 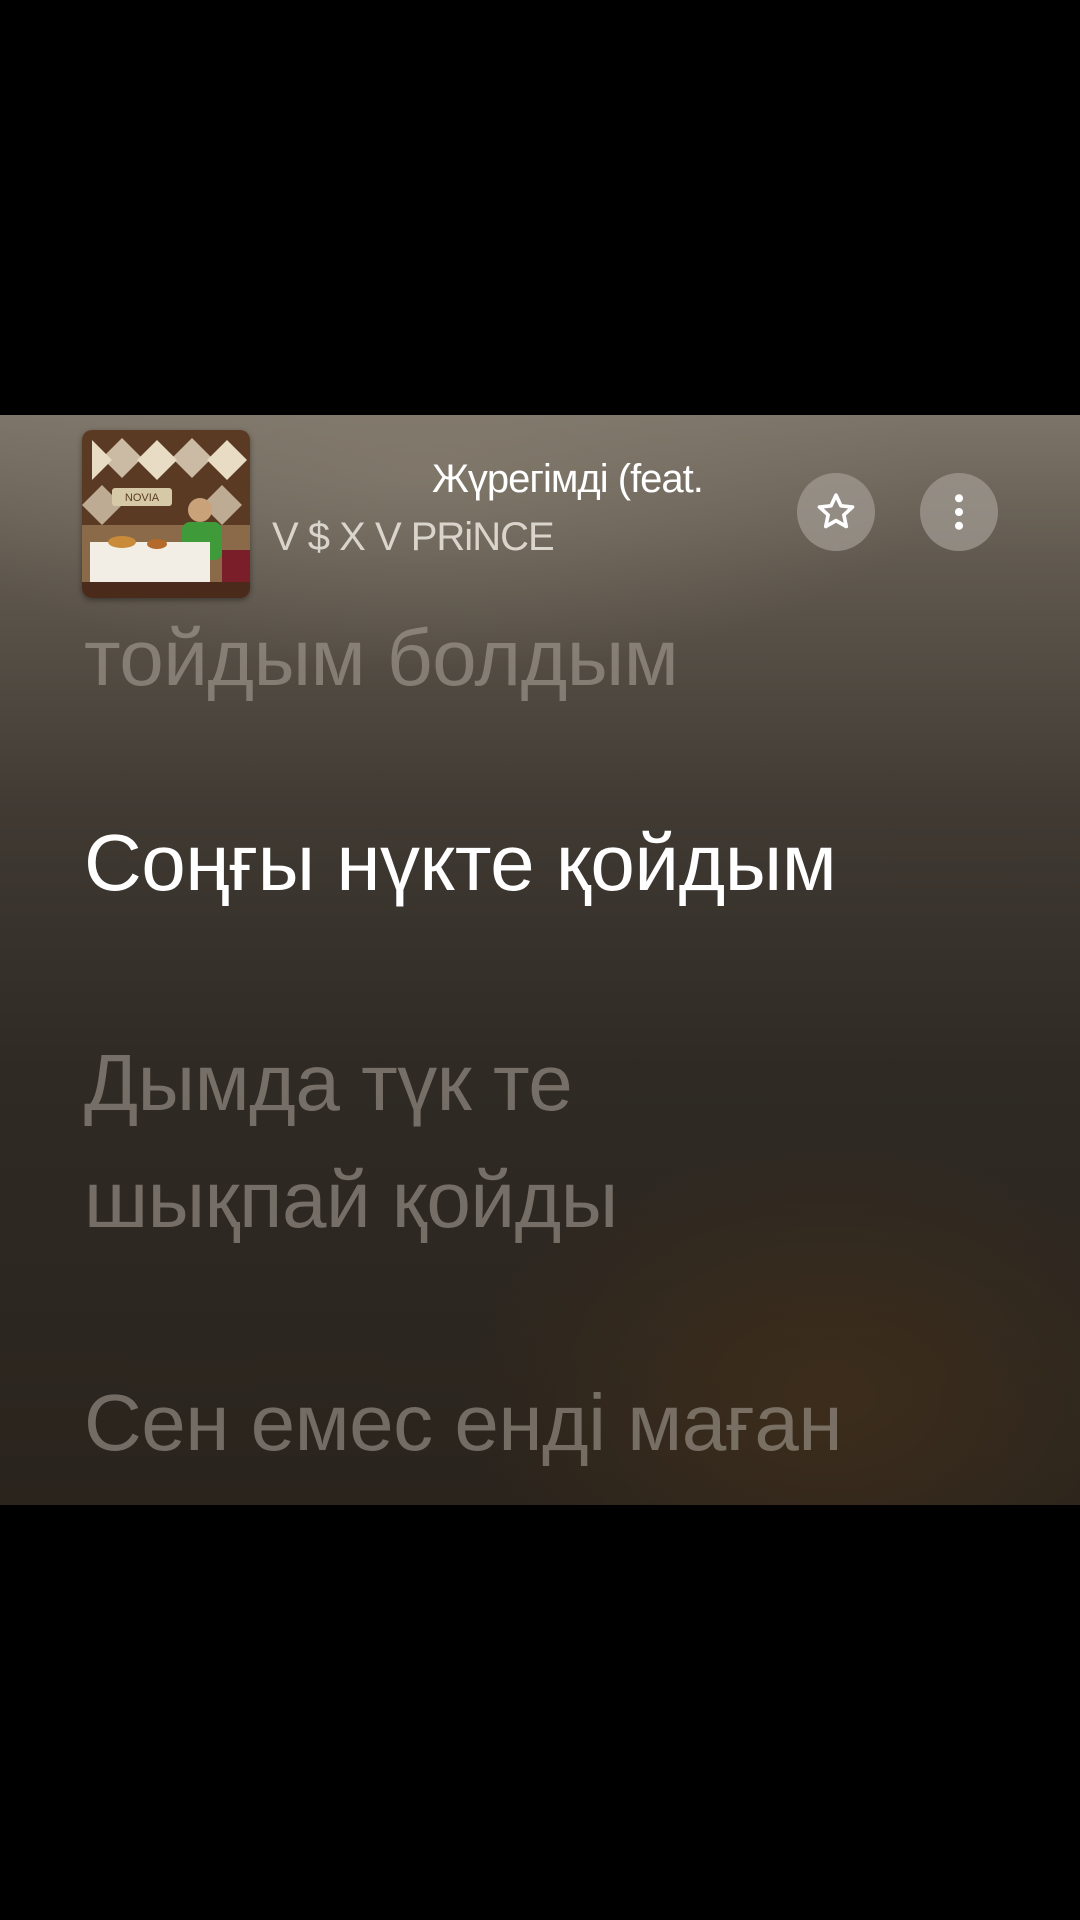 What do you see at coordinates (328, 1083) in the screenshot?
I see `lyric-line-next-1: Дымда түк те` at bounding box center [328, 1083].